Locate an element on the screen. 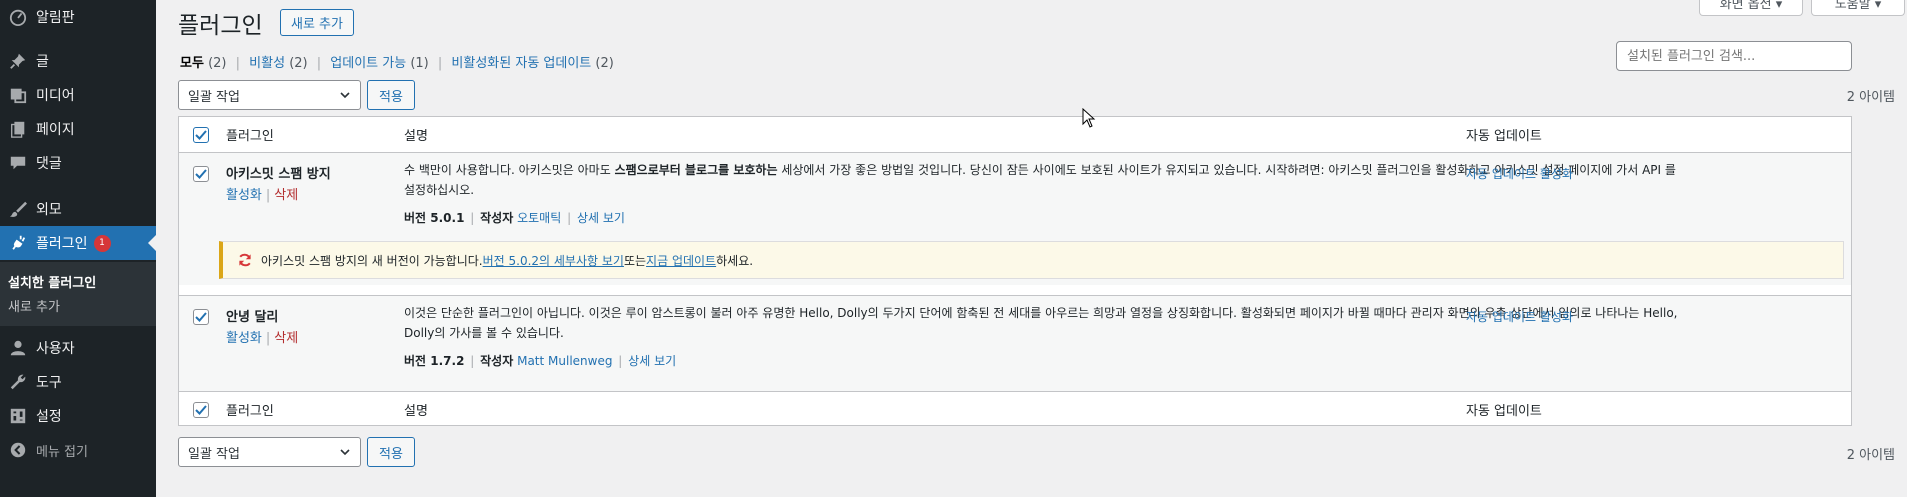  select-all-checkbox is located at coordinates (201, 135).